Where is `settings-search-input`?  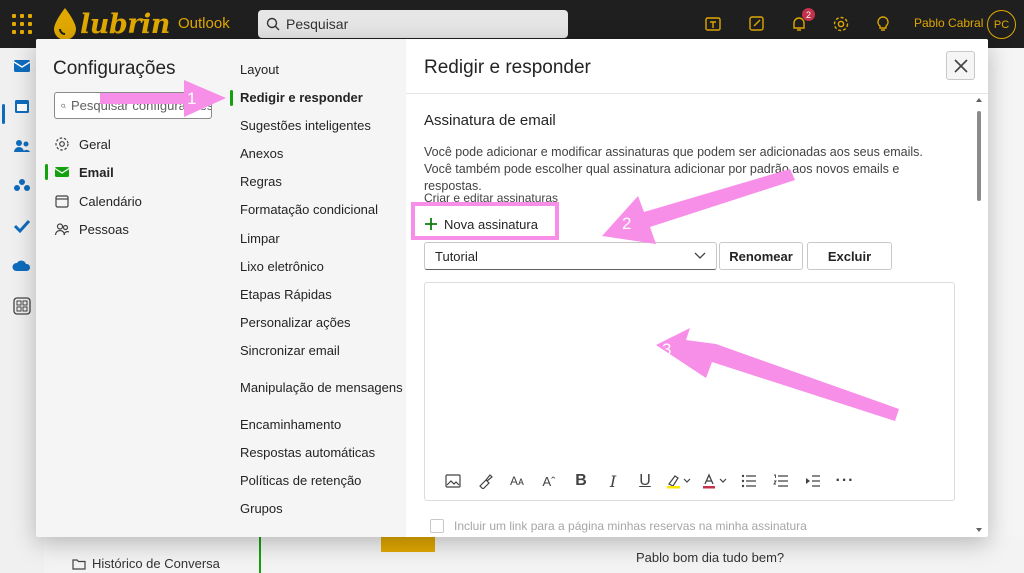
settings-search-input is located at coordinates (141, 105).